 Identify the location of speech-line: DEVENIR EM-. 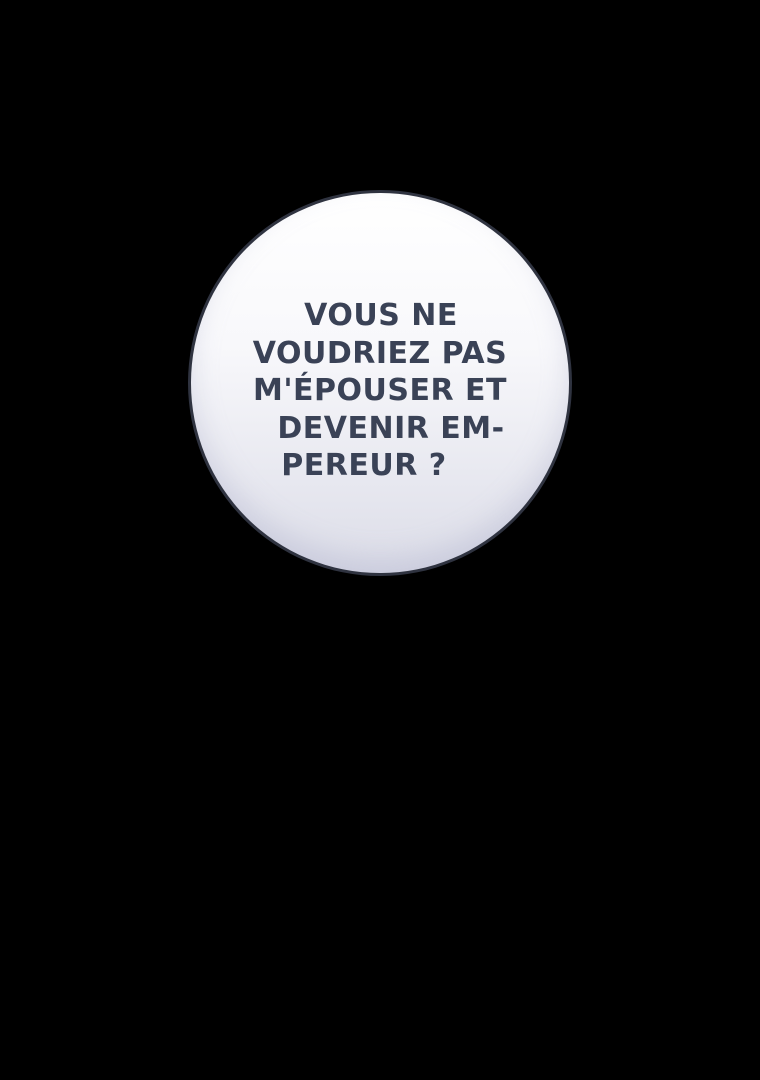
(391, 428).